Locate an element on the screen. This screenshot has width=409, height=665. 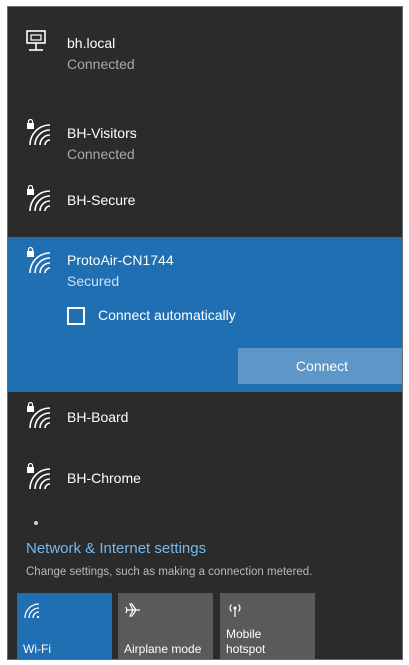
network-name: BH-Visitors is located at coordinates (102, 133).